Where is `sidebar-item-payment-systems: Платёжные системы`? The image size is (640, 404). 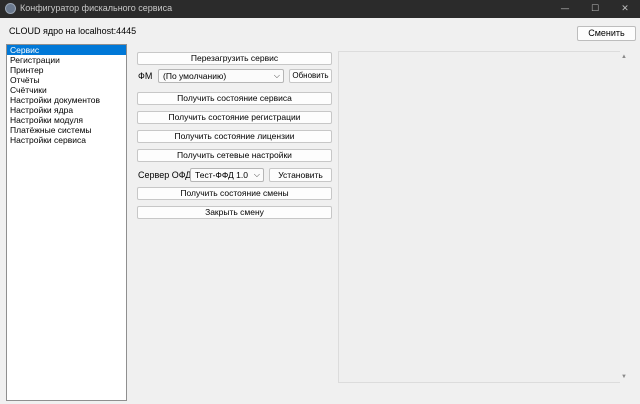 sidebar-item-payment-systems: Платёжные системы is located at coordinates (66, 130).